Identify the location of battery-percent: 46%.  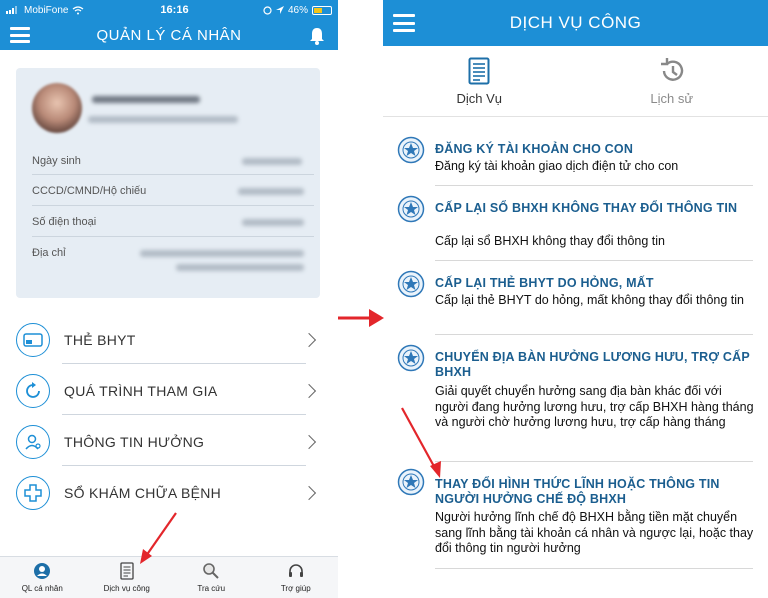
(297, 10).